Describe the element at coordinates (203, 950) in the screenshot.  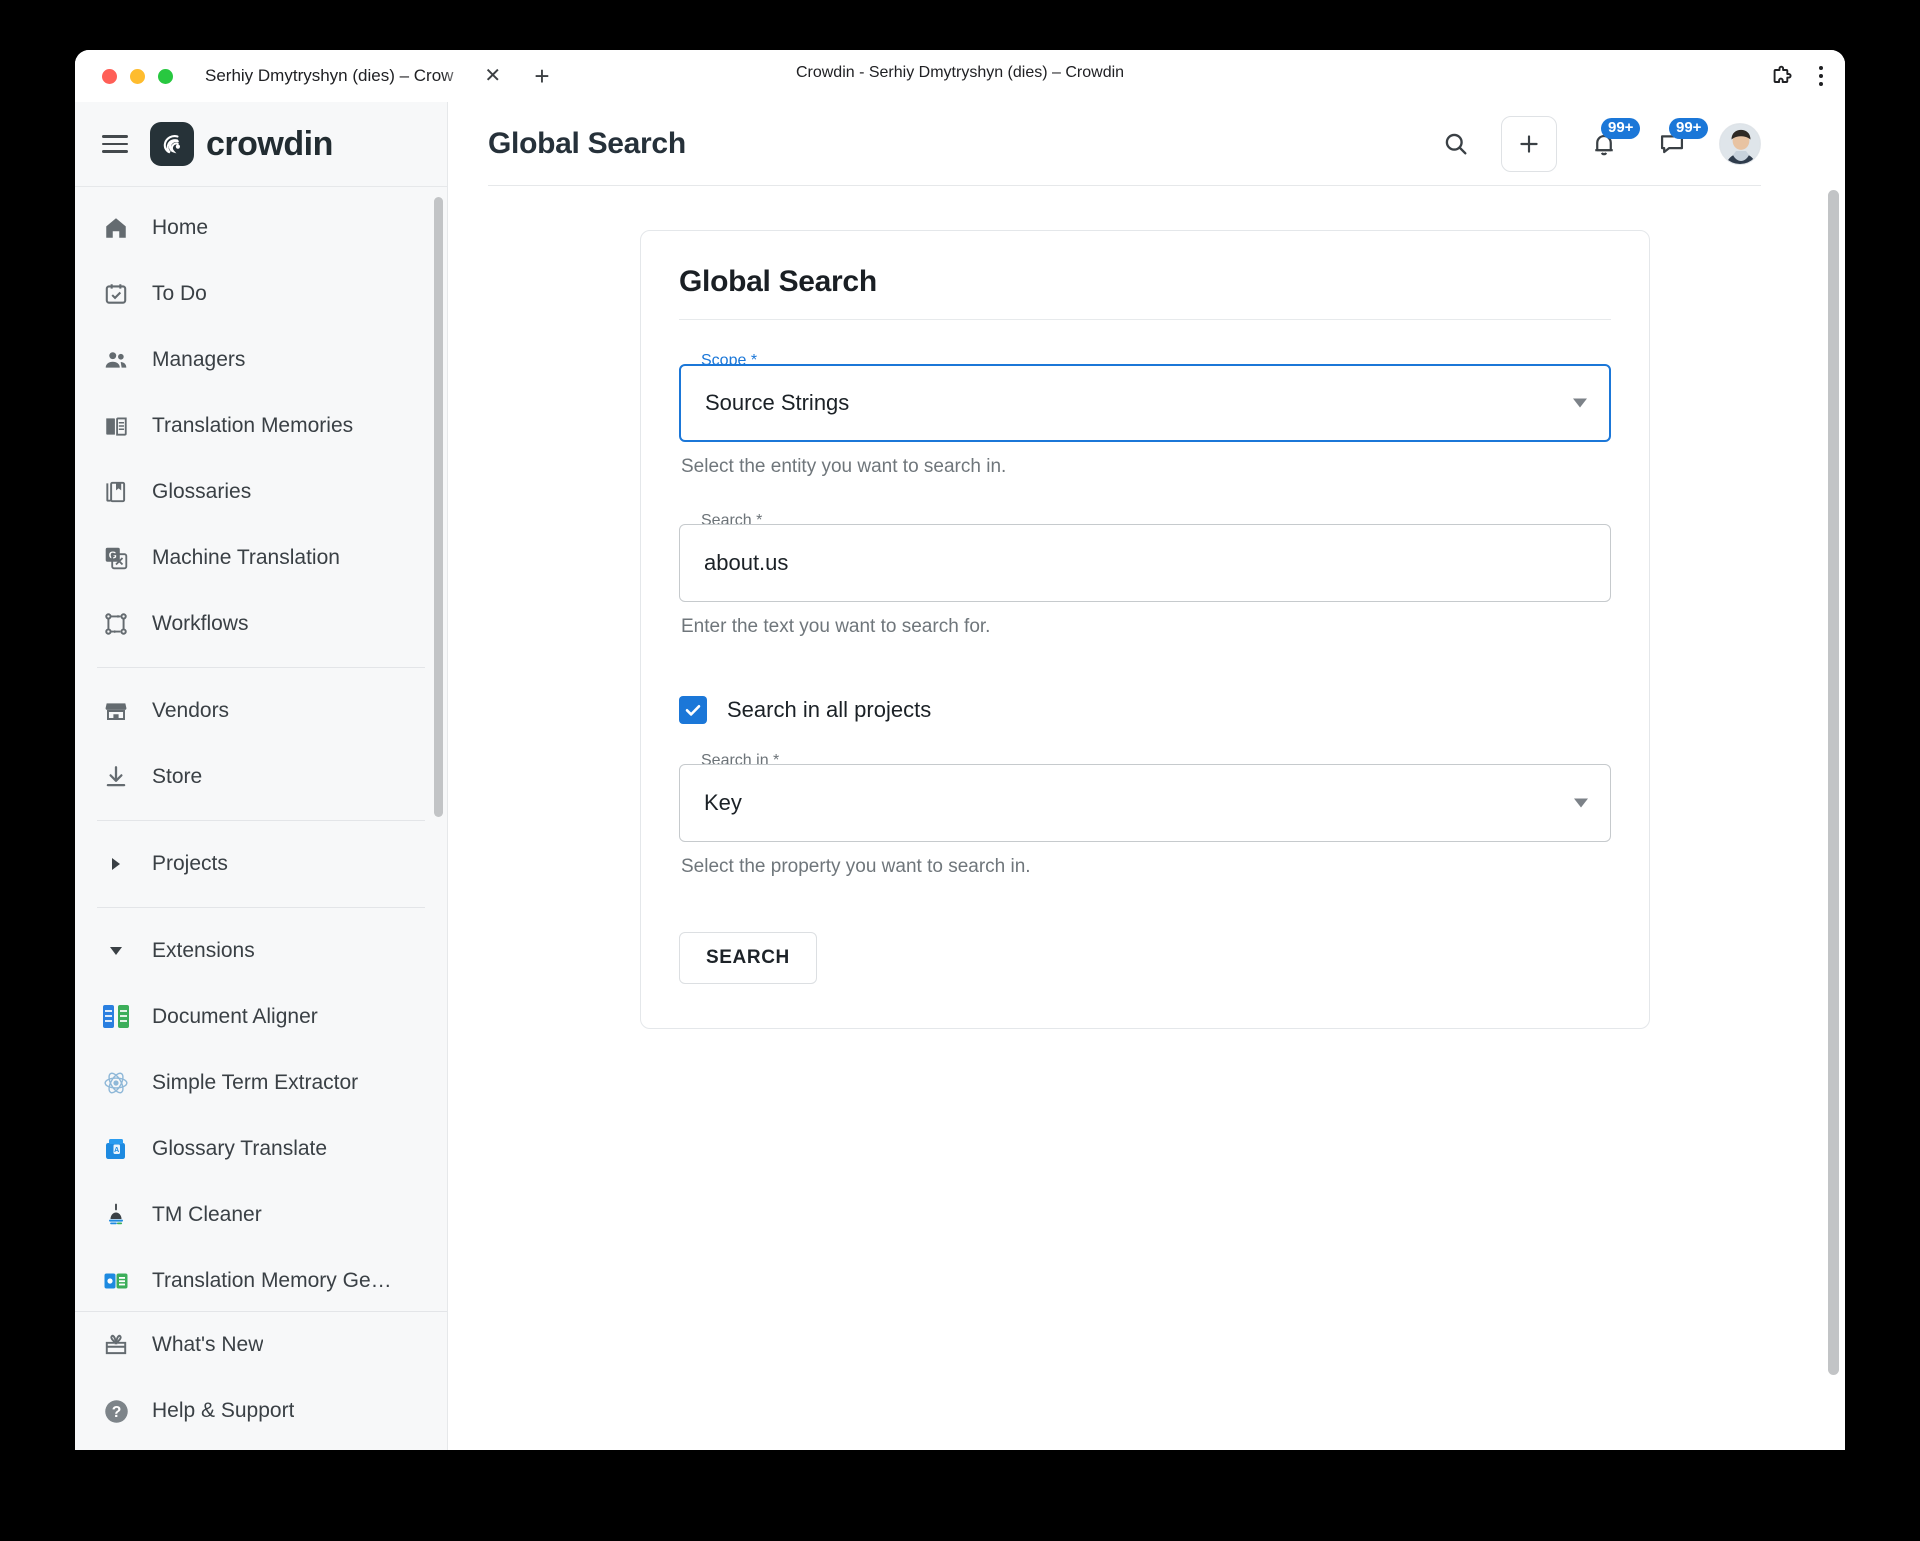
I see `sidebar-group-label: Extensions` at that location.